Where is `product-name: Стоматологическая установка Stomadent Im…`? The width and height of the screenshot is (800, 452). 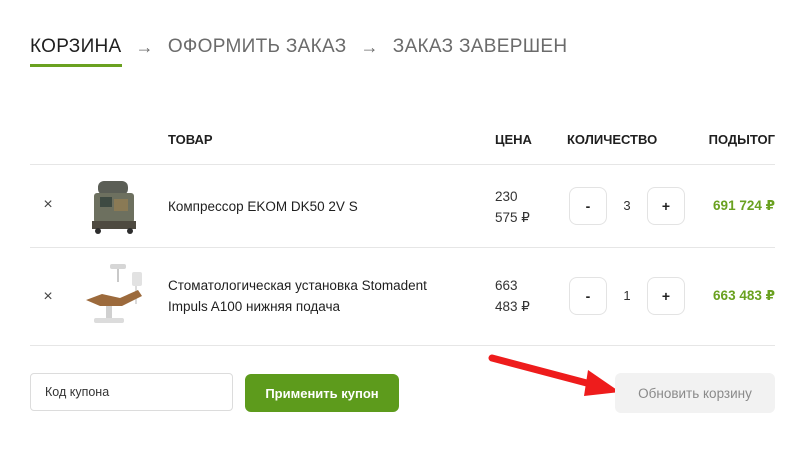
product-name: Стоматологическая установка Stomadent Im… is located at coordinates (318, 296).